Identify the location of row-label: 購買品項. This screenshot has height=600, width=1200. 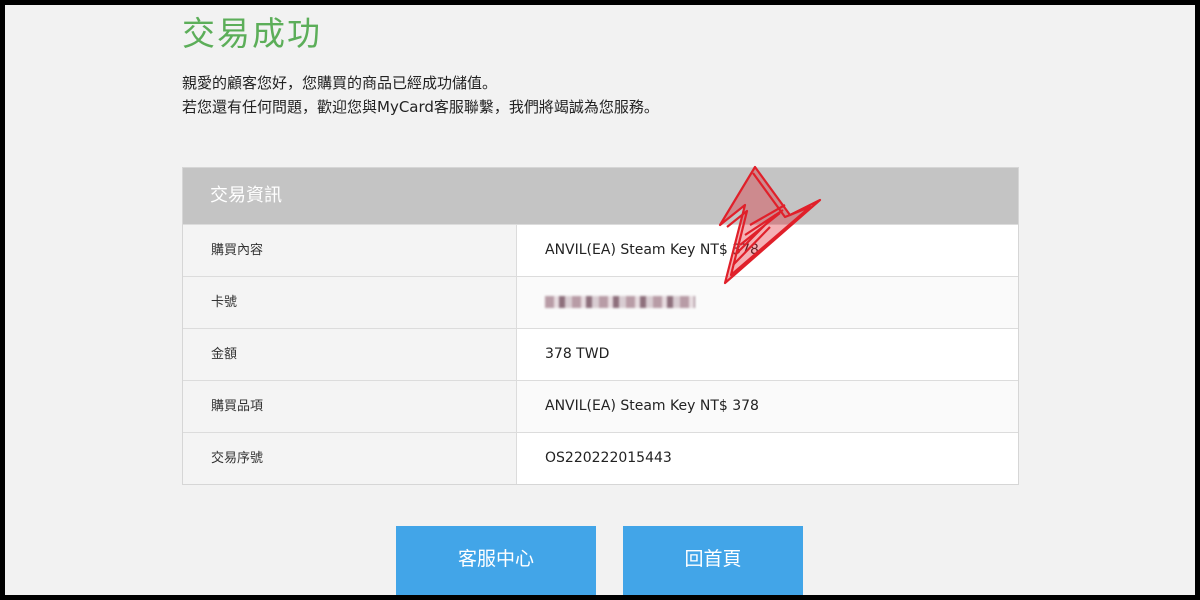
(350, 406).